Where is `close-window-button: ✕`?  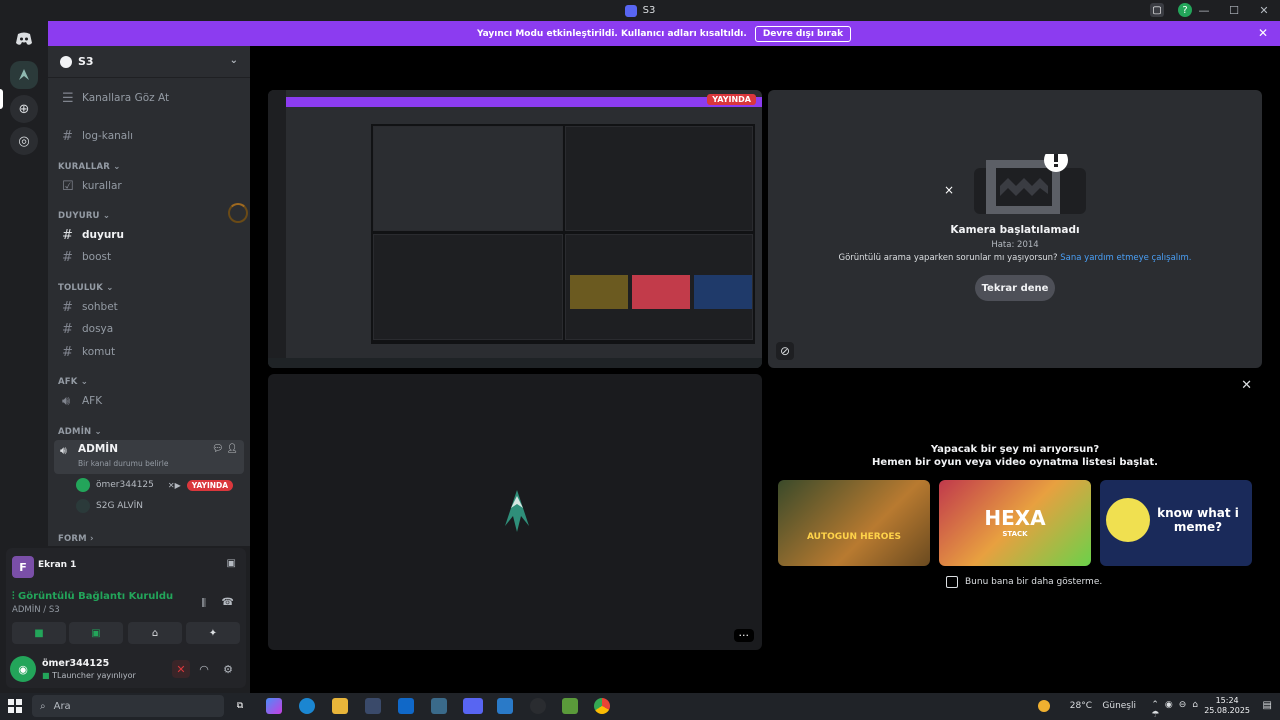
close-window-button: ✕ is located at coordinates (1264, 10).